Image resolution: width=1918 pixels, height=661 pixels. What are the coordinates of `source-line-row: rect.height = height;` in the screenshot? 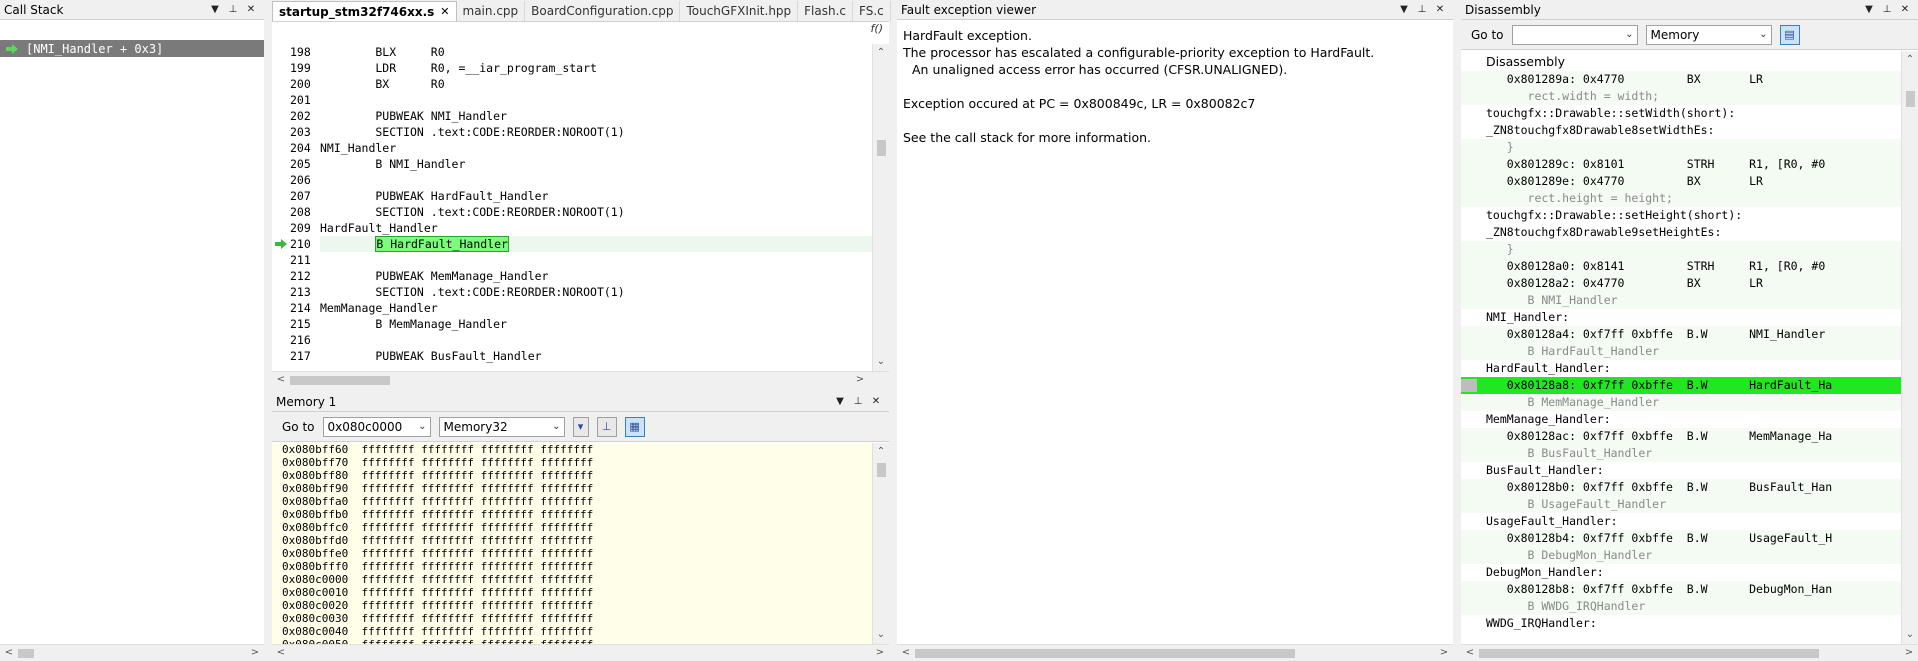 It's located at (1681, 198).